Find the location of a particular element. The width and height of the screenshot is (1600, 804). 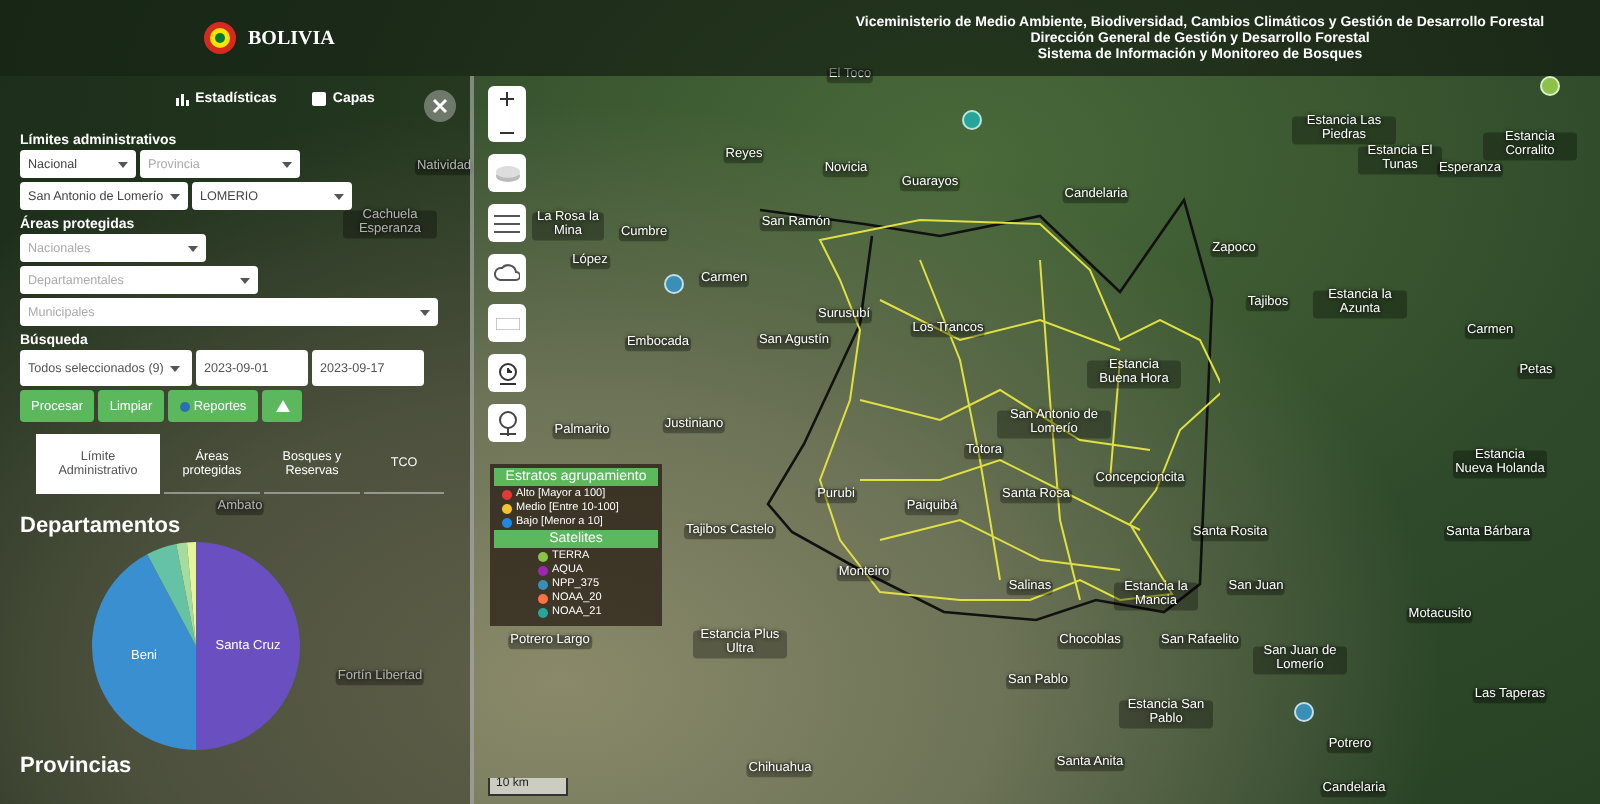

emblem-icon is located at coordinates (220, 38).